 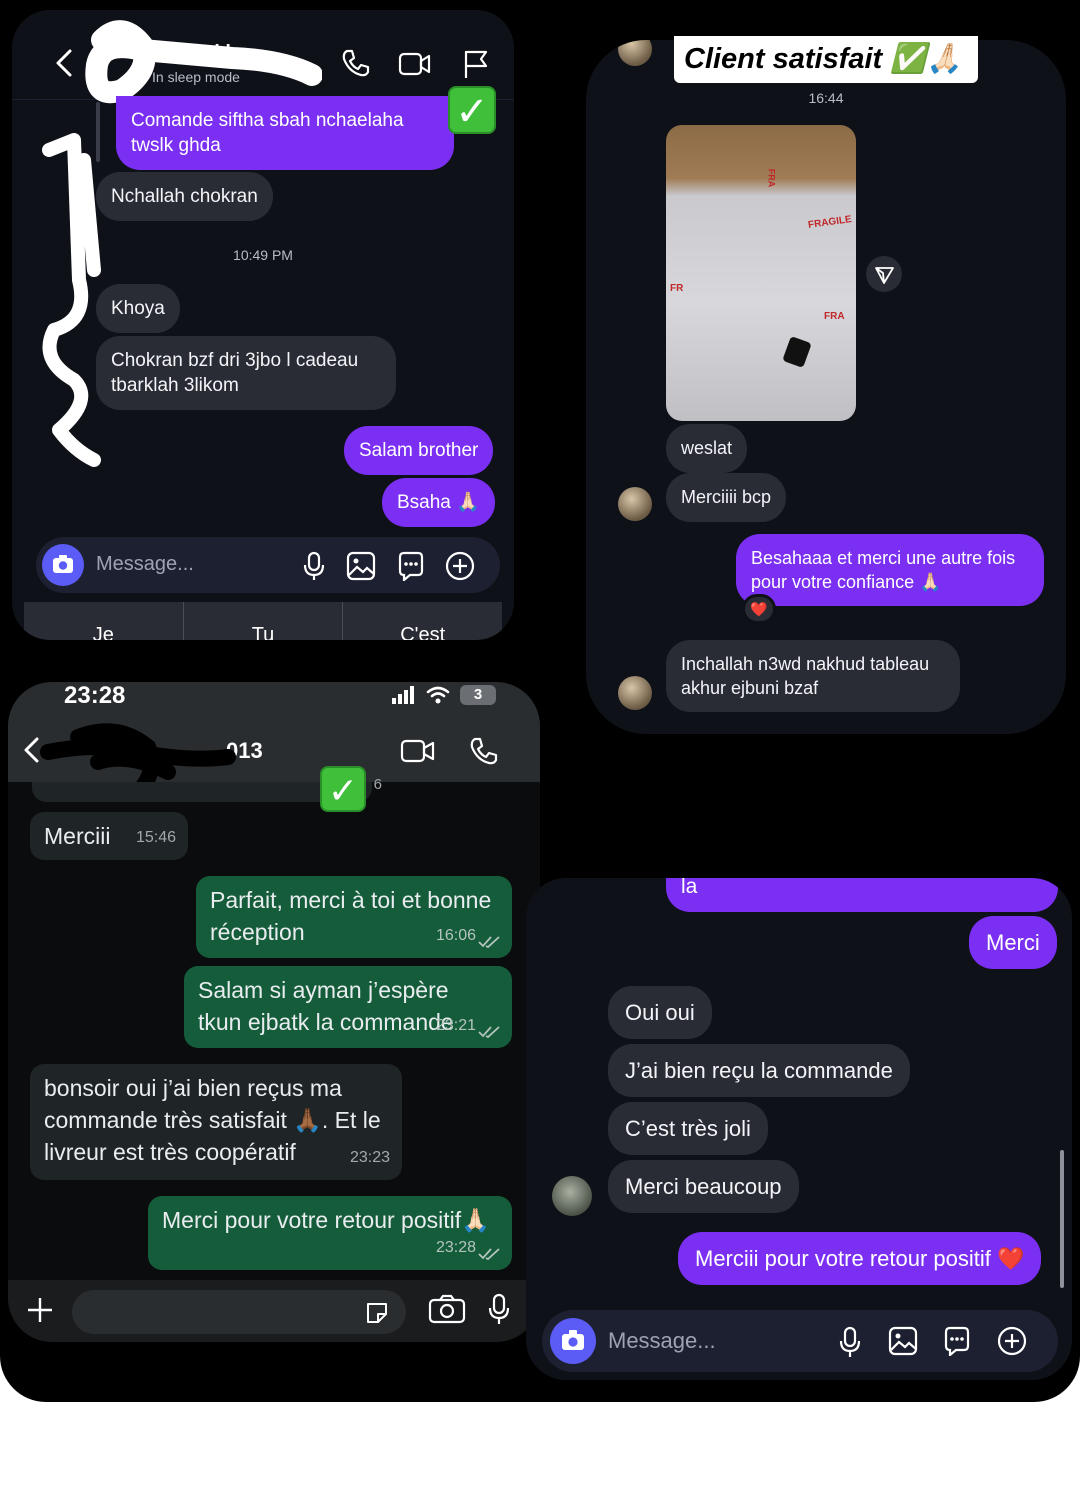 I want to click on message-bubble-outgoing: Bsaha 🙏🏻, so click(x=438, y=502).